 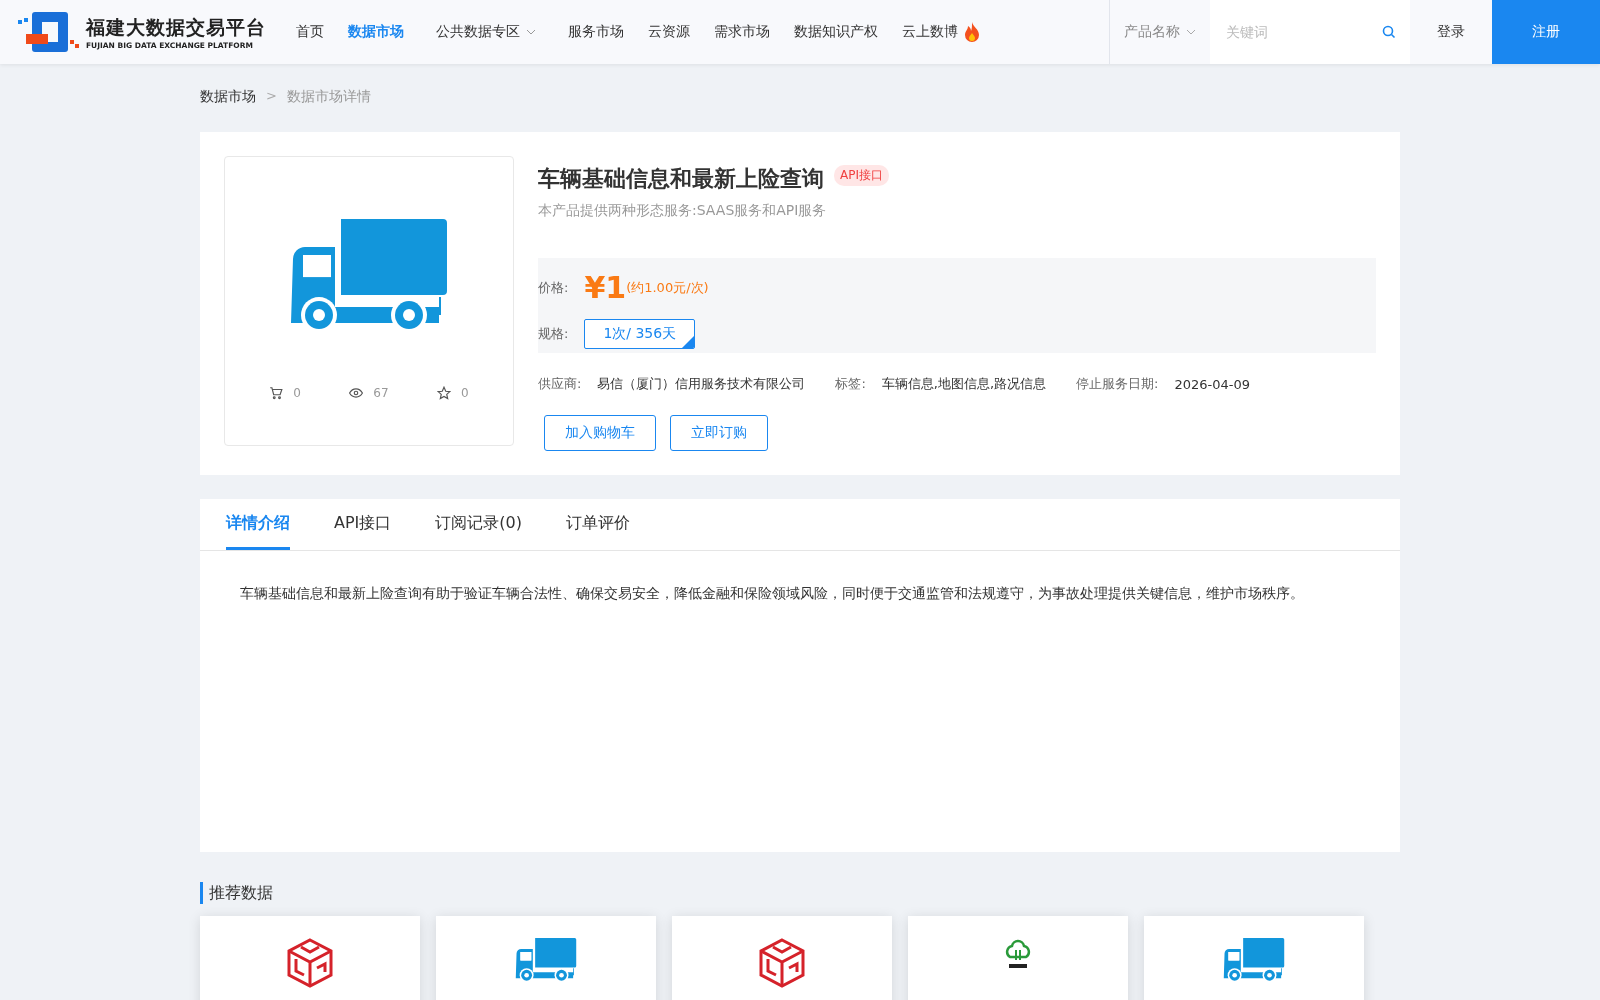 What do you see at coordinates (850, 384) in the screenshot?
I see `info-label: 标签:` at bounding box center [850, 384].